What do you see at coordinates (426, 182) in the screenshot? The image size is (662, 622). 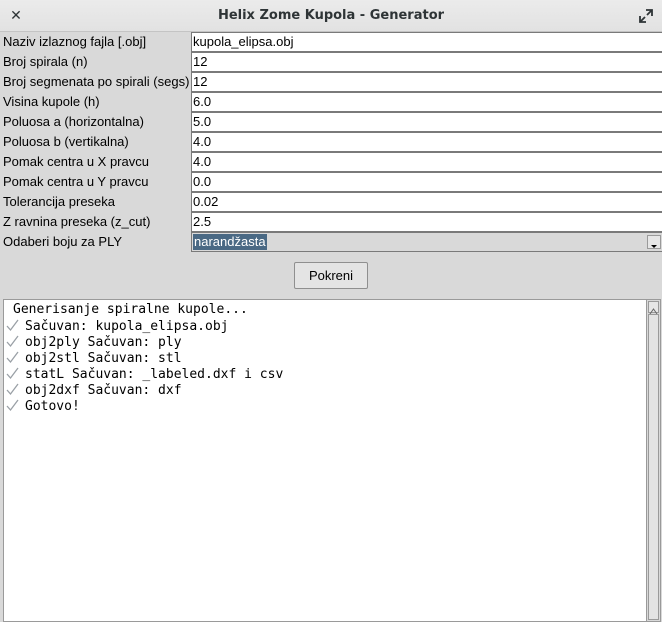 I see `offset-y-input: 0.0` at bounding box center [426, 182].